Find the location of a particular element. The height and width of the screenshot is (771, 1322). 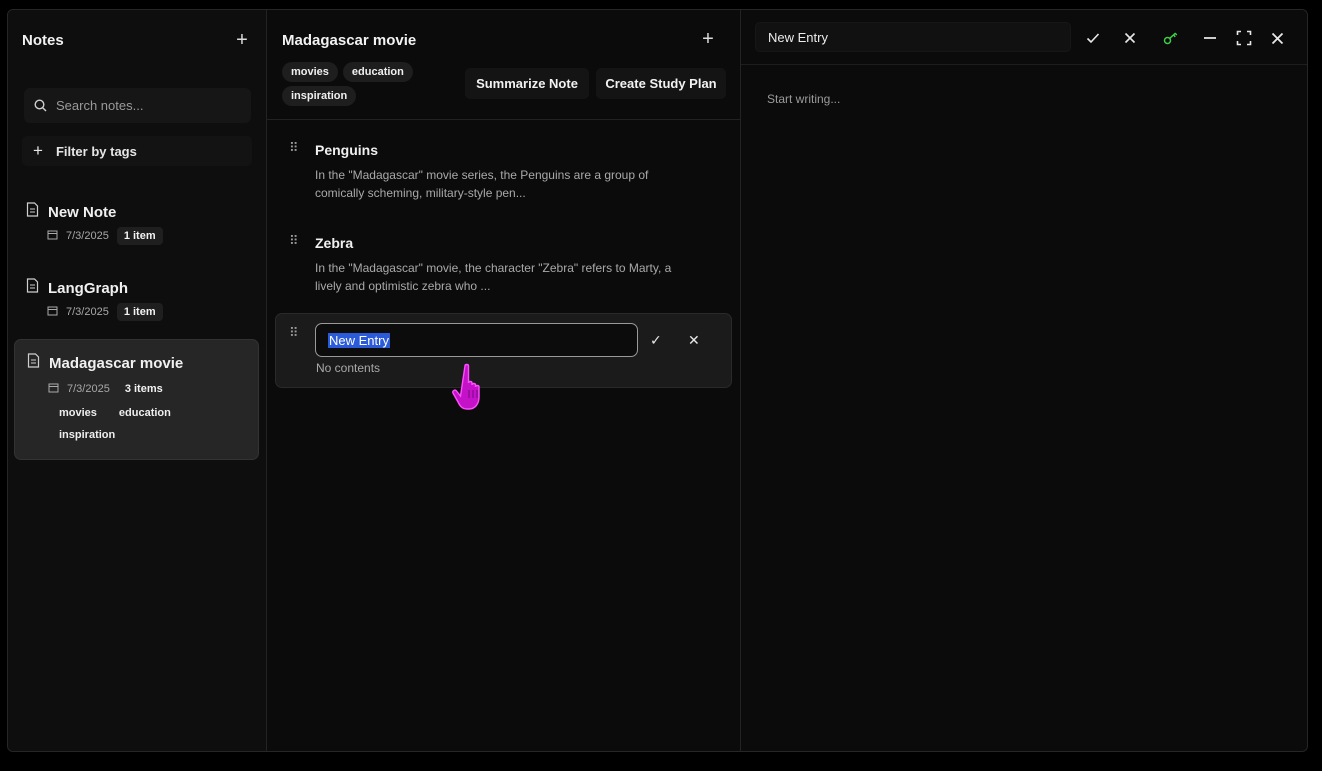

save-check-icon is located at coordinates (1093, 38).